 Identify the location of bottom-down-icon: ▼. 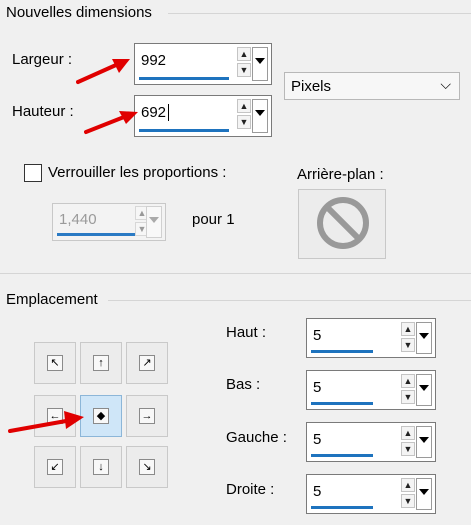
(408, 397).